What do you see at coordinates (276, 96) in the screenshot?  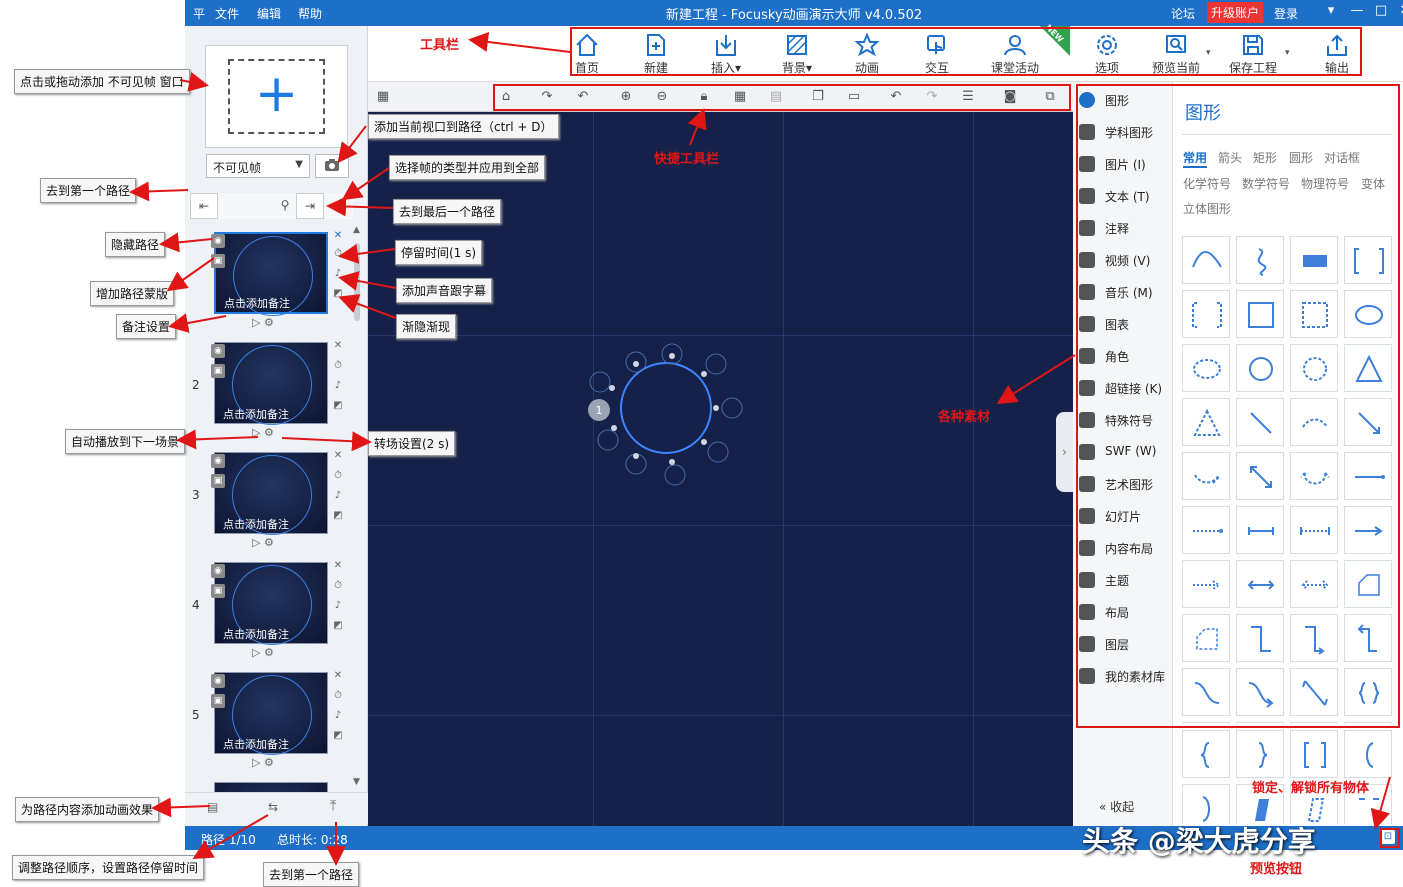 I see `add-invisible-frame-box: +` at bounding box center [276, 96].